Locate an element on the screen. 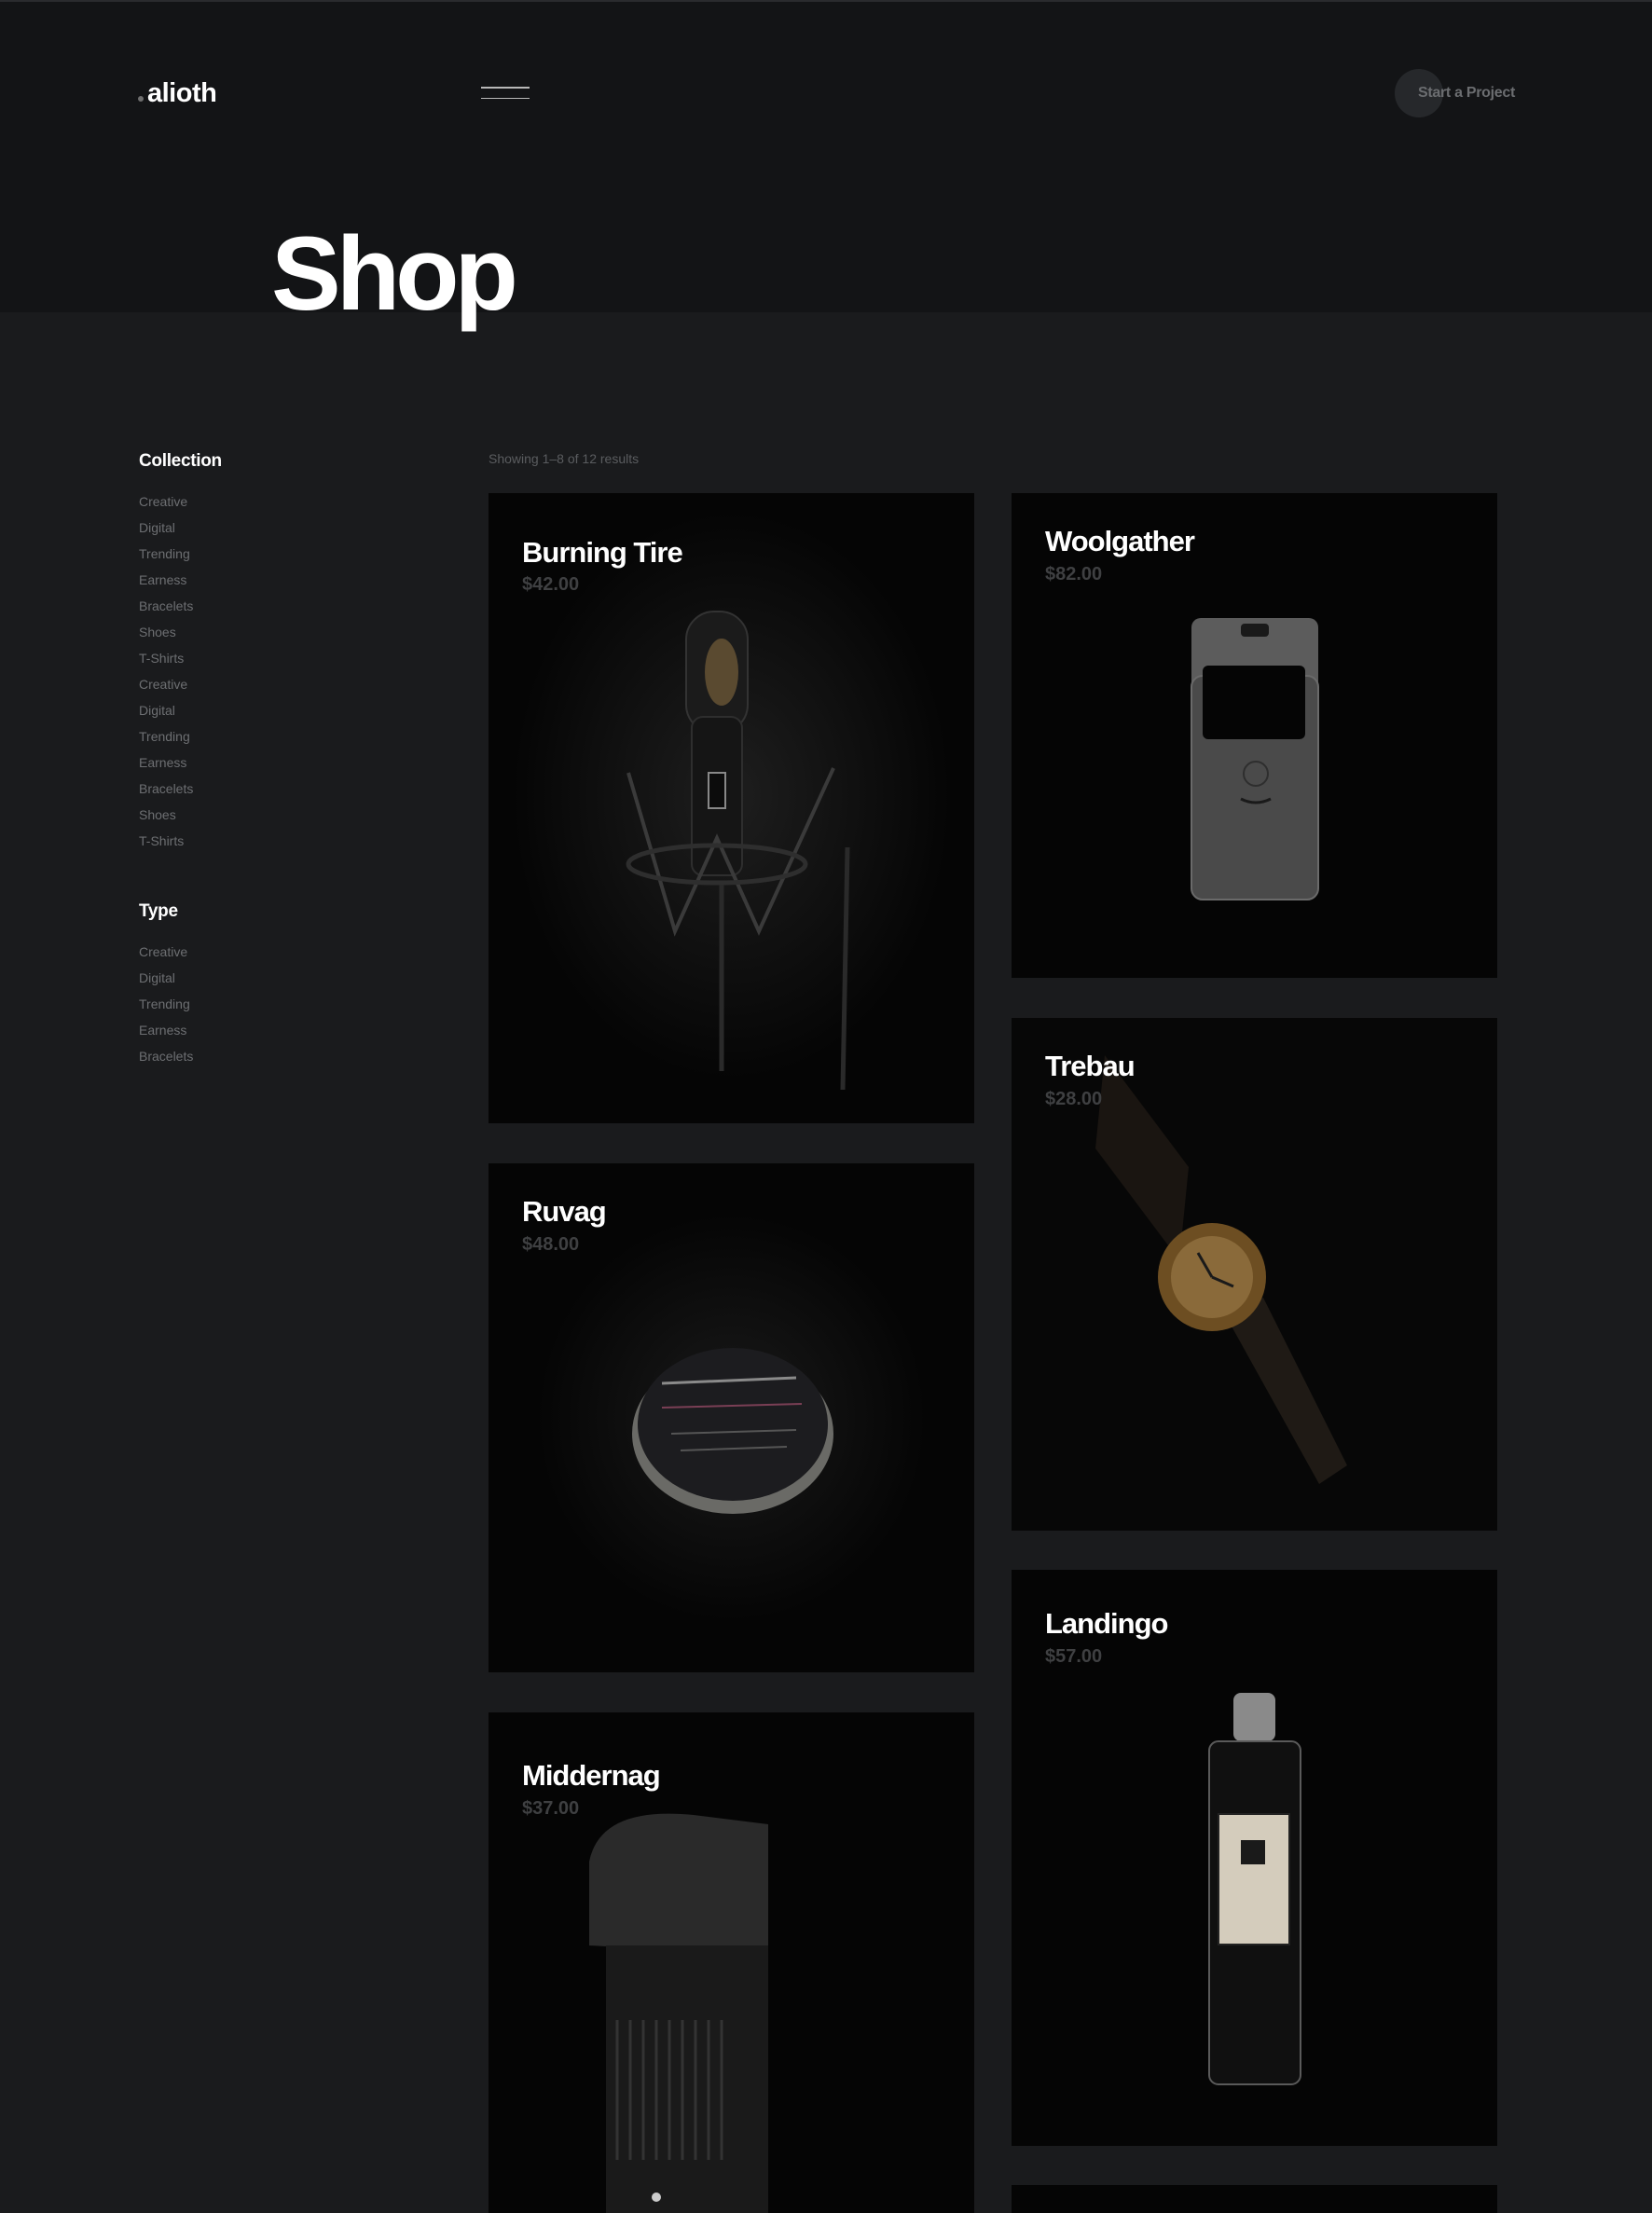  product-name: Landingo is located at coordinates (1106, 1624).